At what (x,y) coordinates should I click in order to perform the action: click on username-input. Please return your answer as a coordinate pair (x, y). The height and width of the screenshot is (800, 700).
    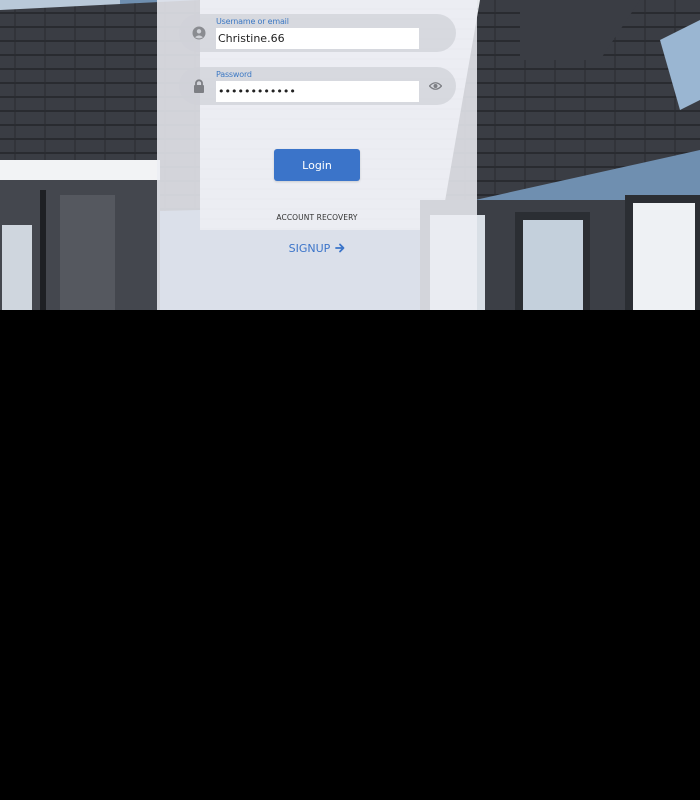
    Looking at the image, I should click on (317, 38).